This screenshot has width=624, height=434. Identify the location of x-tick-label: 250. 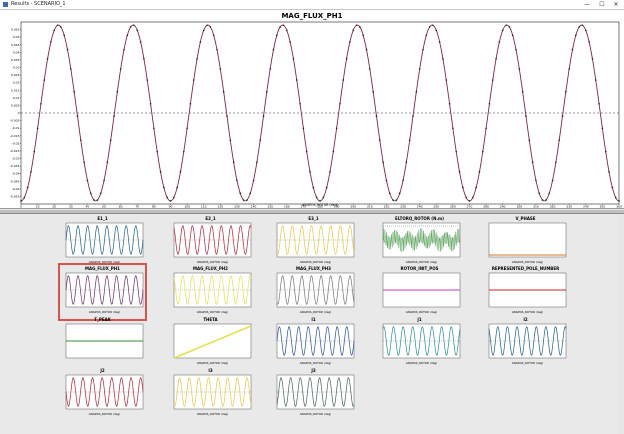
(436, 207).